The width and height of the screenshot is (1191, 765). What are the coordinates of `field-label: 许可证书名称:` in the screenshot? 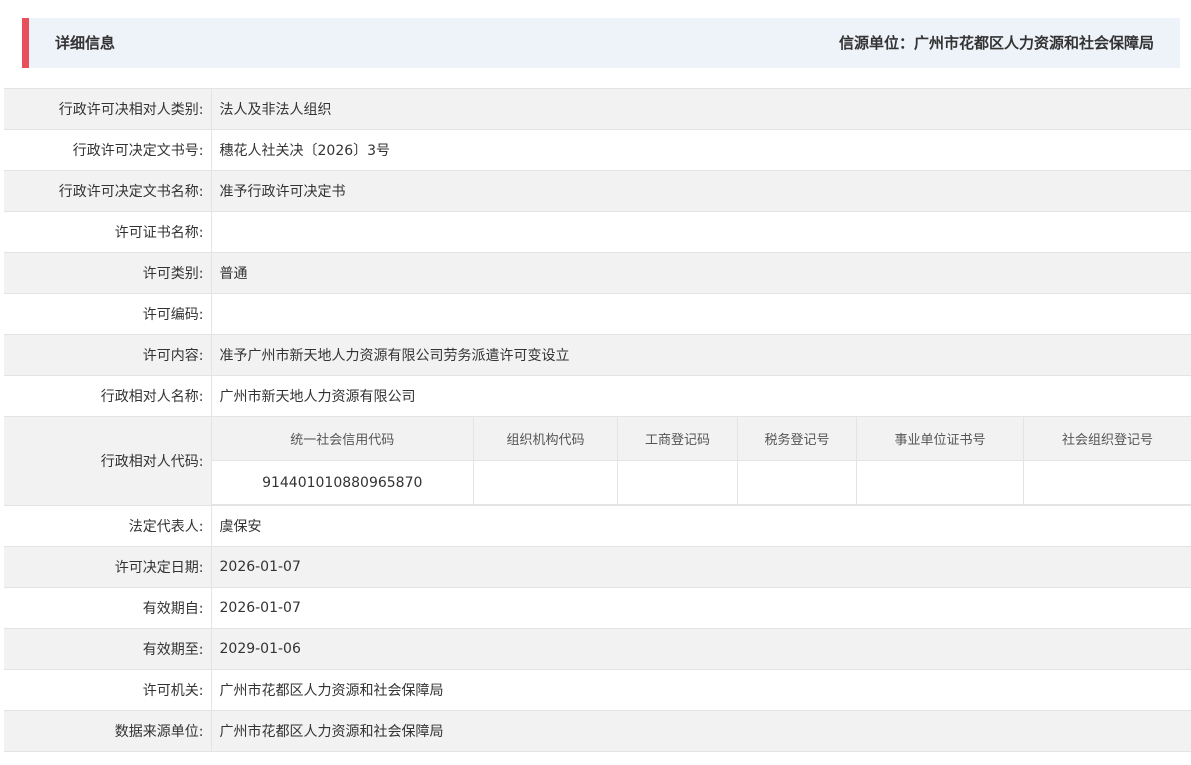 It's located at (108, 232).